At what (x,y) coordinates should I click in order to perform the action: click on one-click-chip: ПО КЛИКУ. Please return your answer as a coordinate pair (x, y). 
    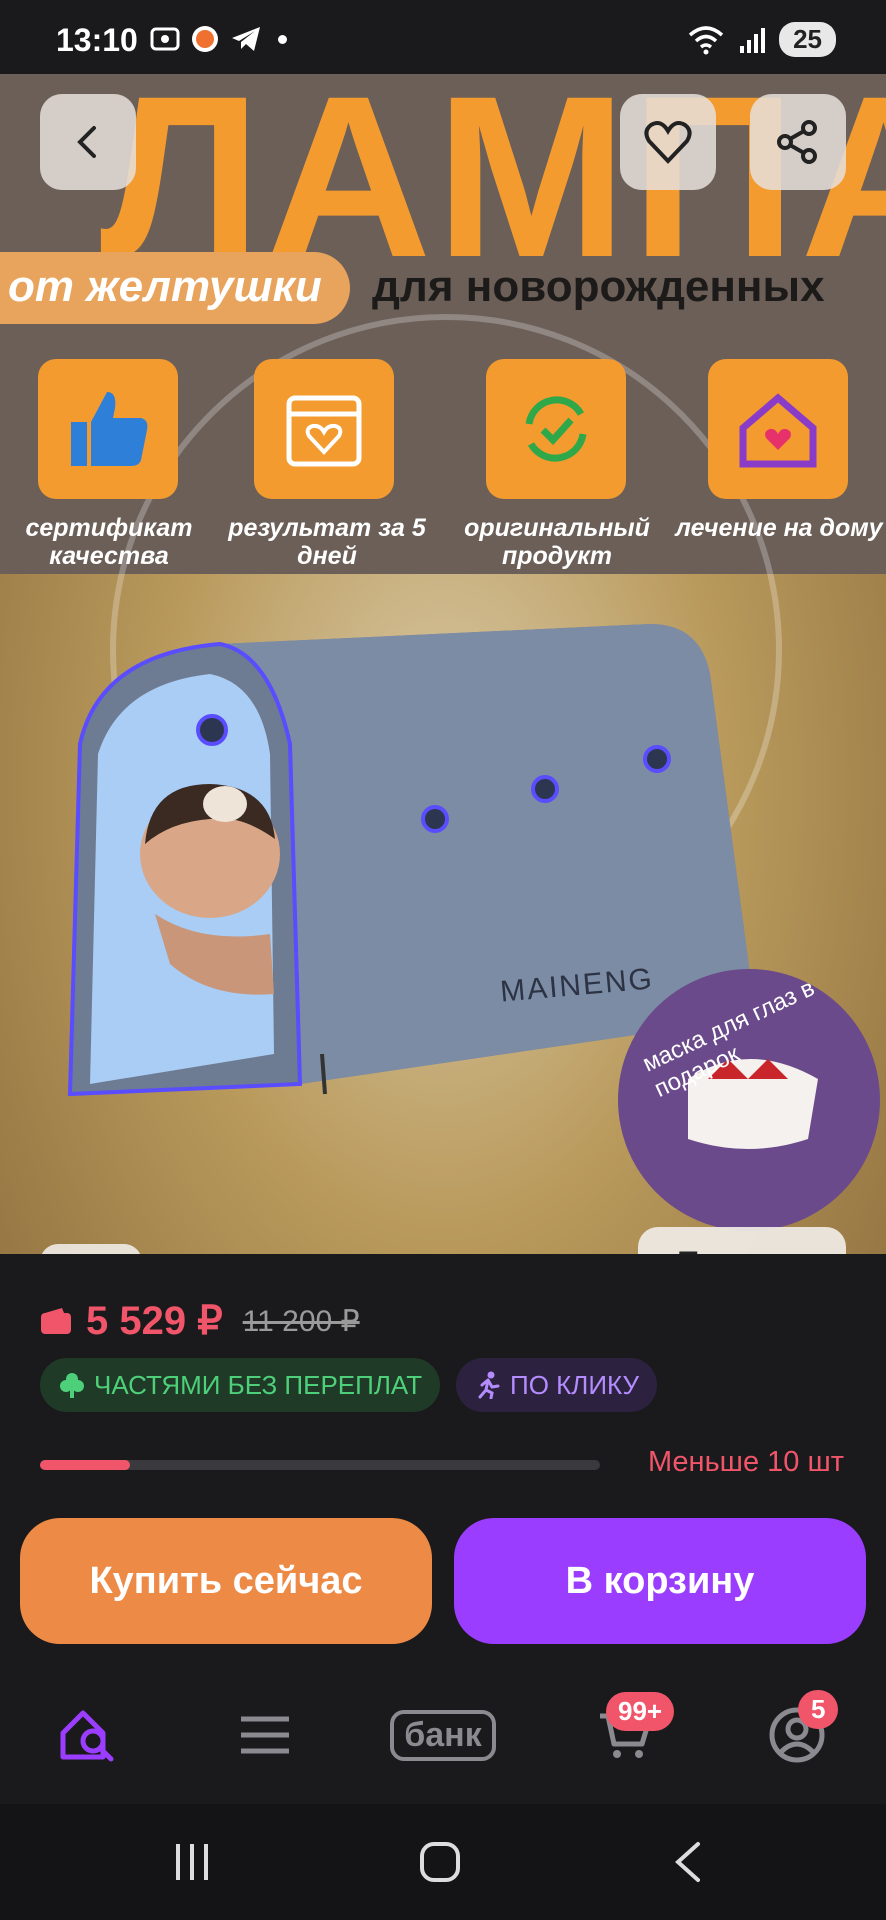
    Looking at the image, I should click on (556, 1385).